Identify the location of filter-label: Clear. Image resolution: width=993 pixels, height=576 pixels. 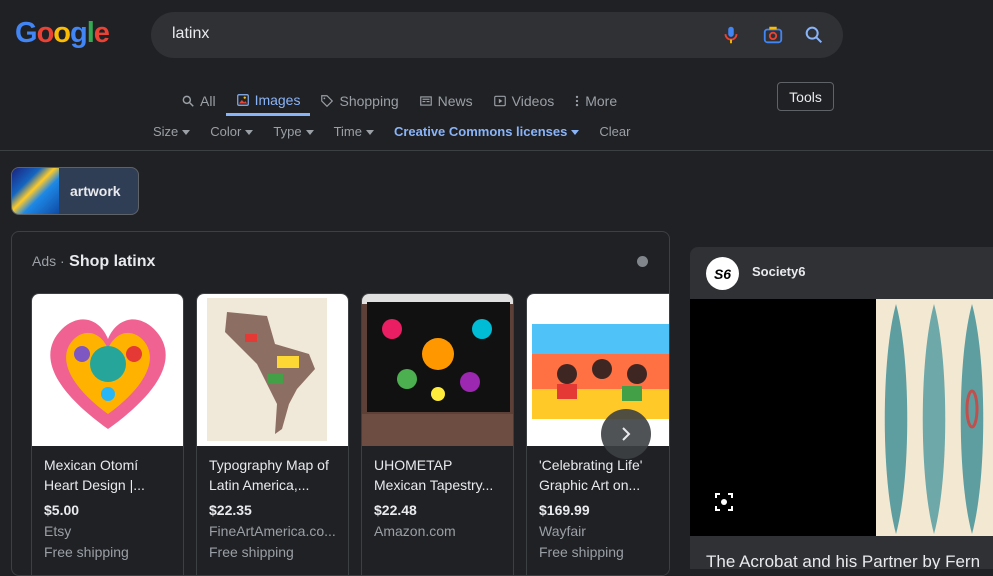
(615, 131).